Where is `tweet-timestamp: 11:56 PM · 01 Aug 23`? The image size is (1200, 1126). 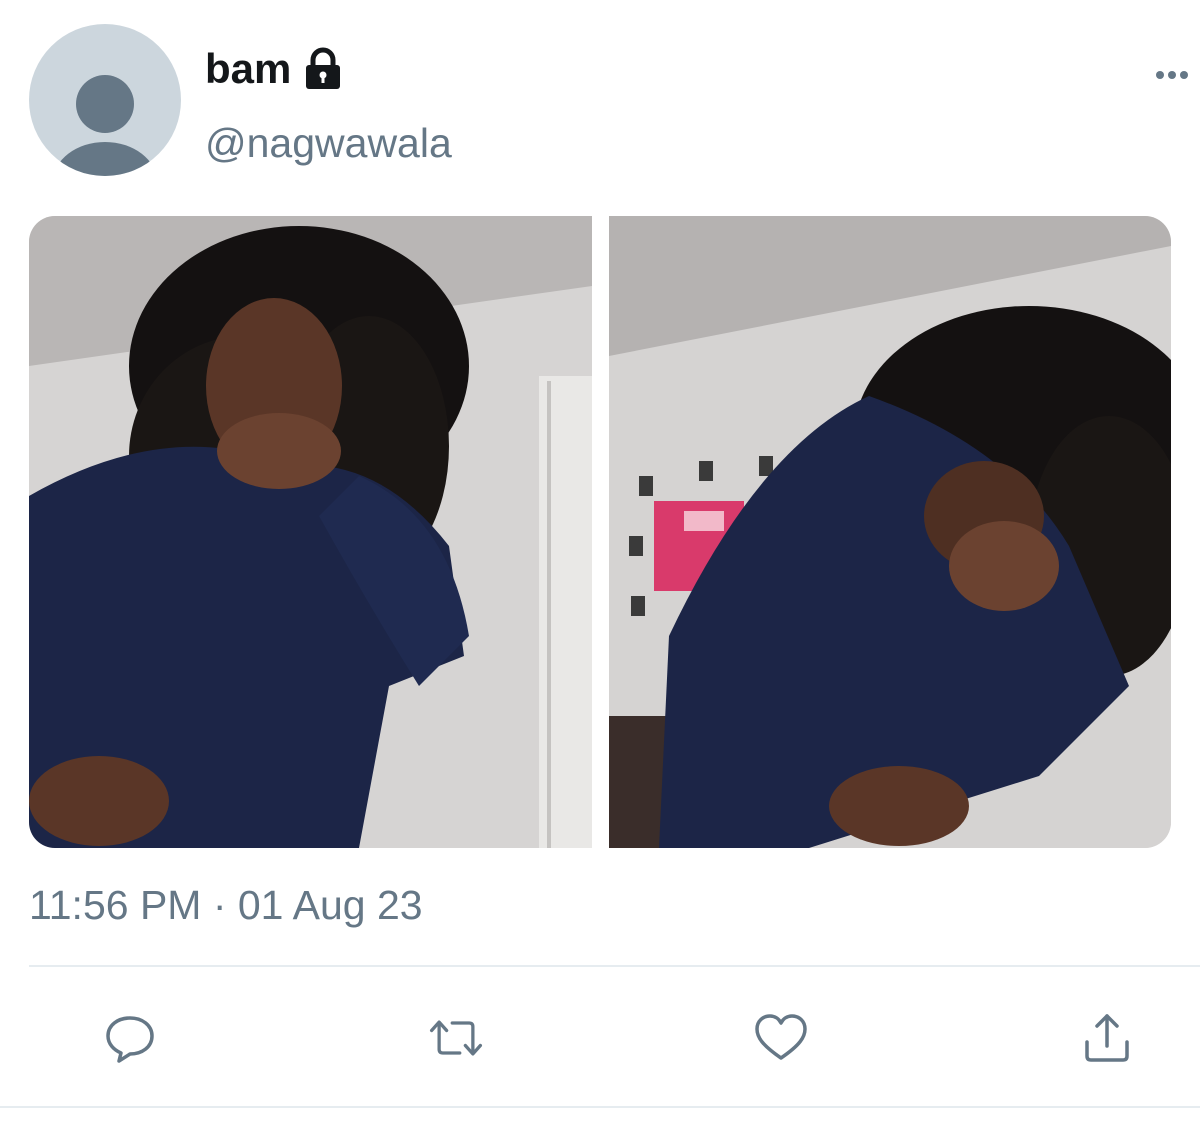
tweet-timestamp: 11:56 PM · 01 Aug 23 is located at coordinates (226, 905).